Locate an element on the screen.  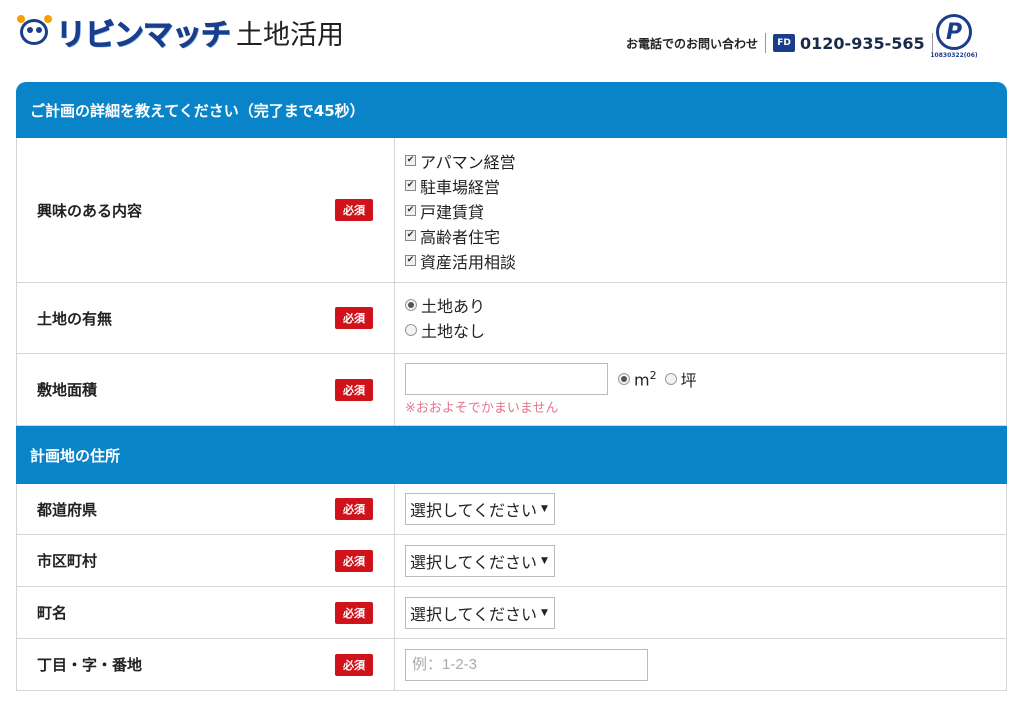
privacy-mark-icon: P 10830322(06) is located at coordinates (954, 34).